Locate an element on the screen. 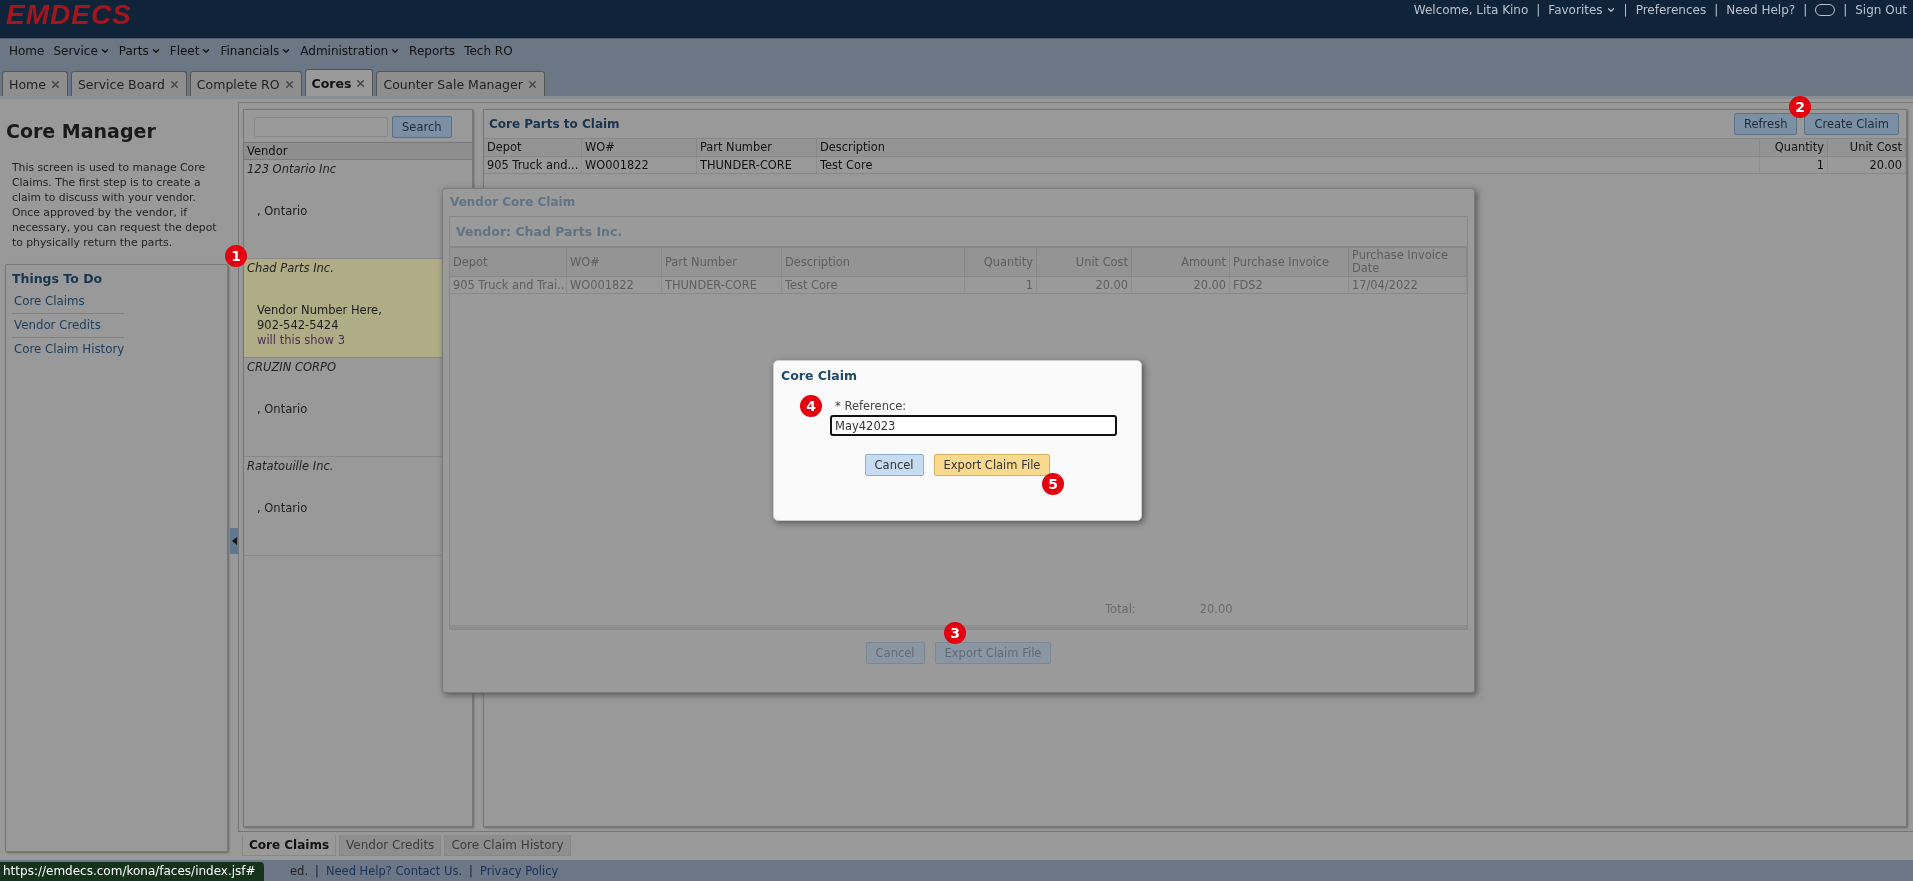 The image size is (1913, 881). vendor-row: 123 Ontario Inc , Ontario is located at coordinates (343, 209).